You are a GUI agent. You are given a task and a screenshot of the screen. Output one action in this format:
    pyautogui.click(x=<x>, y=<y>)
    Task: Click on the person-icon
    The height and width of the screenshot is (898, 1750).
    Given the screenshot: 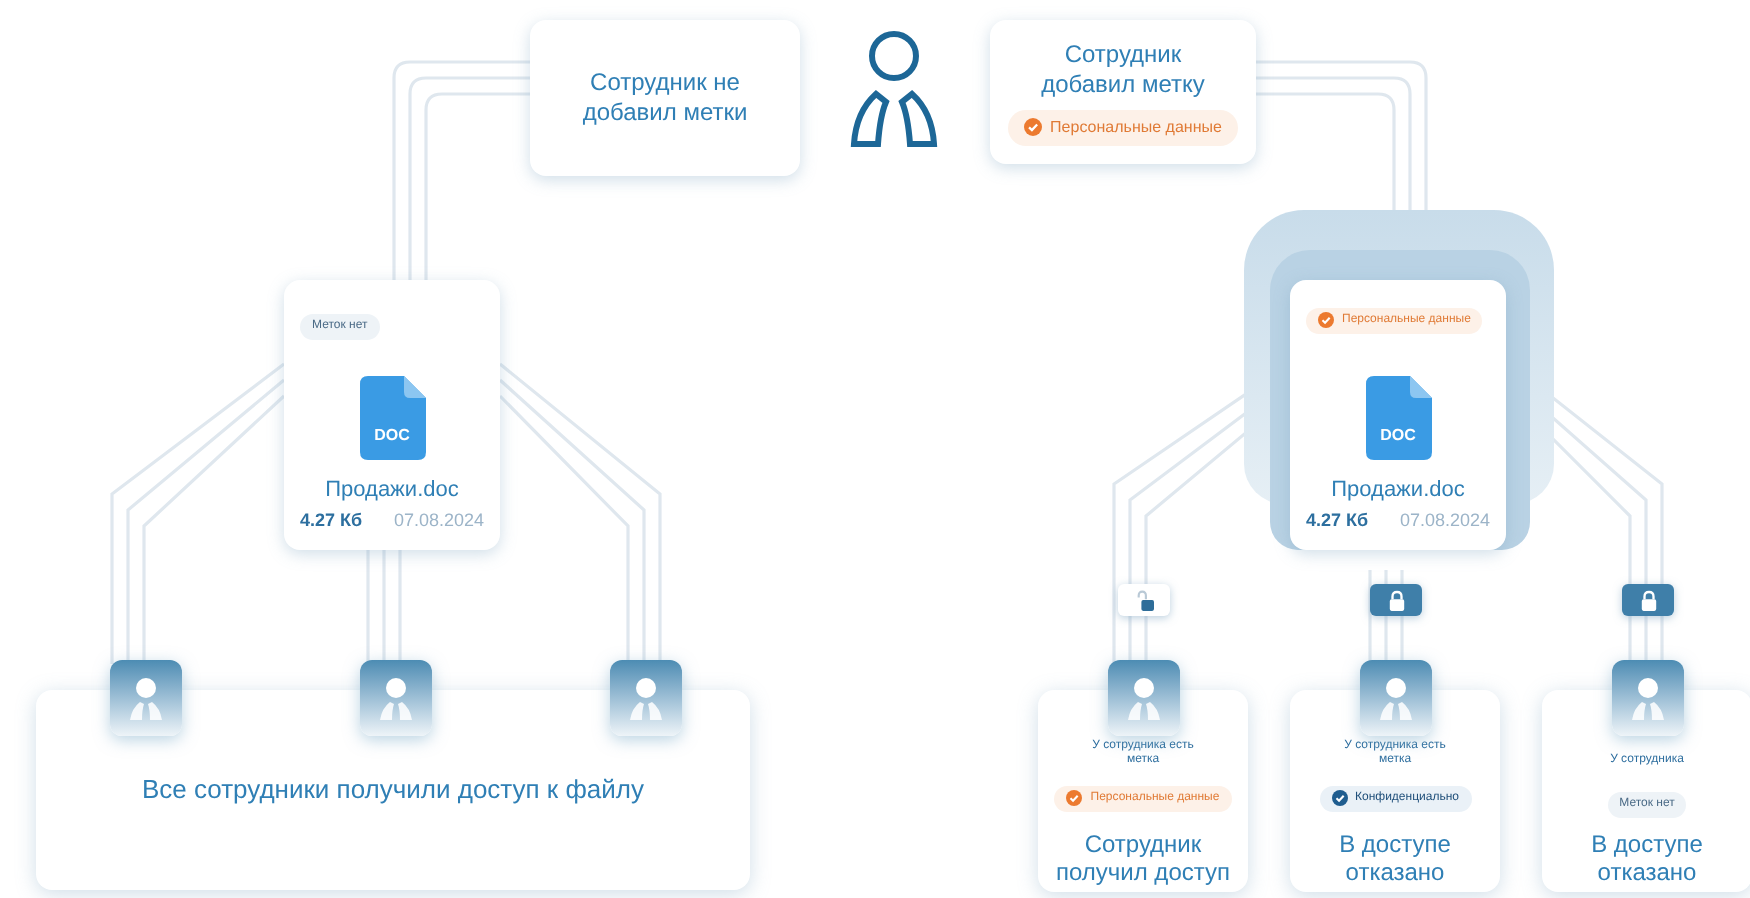 What is the action you would take?
    pyautogui.click(x=894, y=90)
    